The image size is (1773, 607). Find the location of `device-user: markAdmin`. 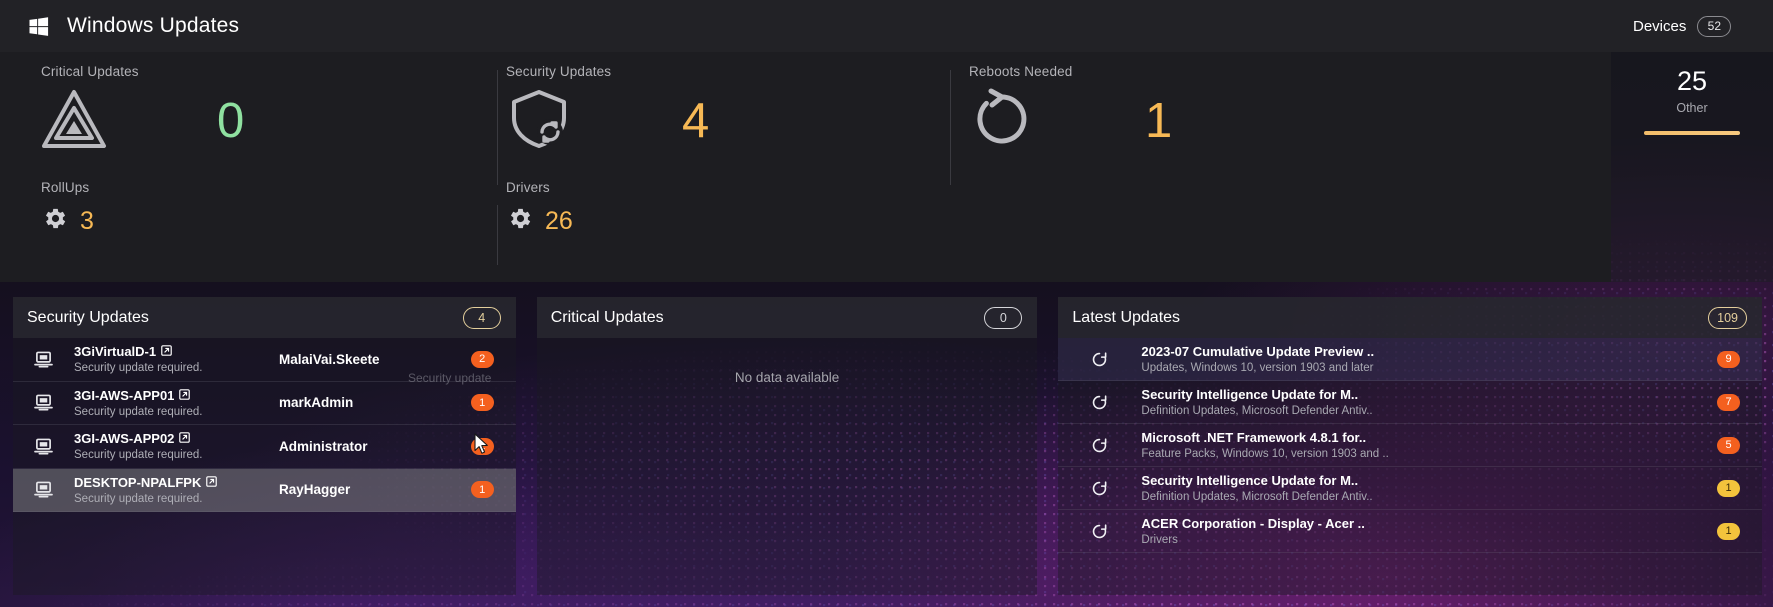

device-user: markAdmin is located at coordinates (316, 403).